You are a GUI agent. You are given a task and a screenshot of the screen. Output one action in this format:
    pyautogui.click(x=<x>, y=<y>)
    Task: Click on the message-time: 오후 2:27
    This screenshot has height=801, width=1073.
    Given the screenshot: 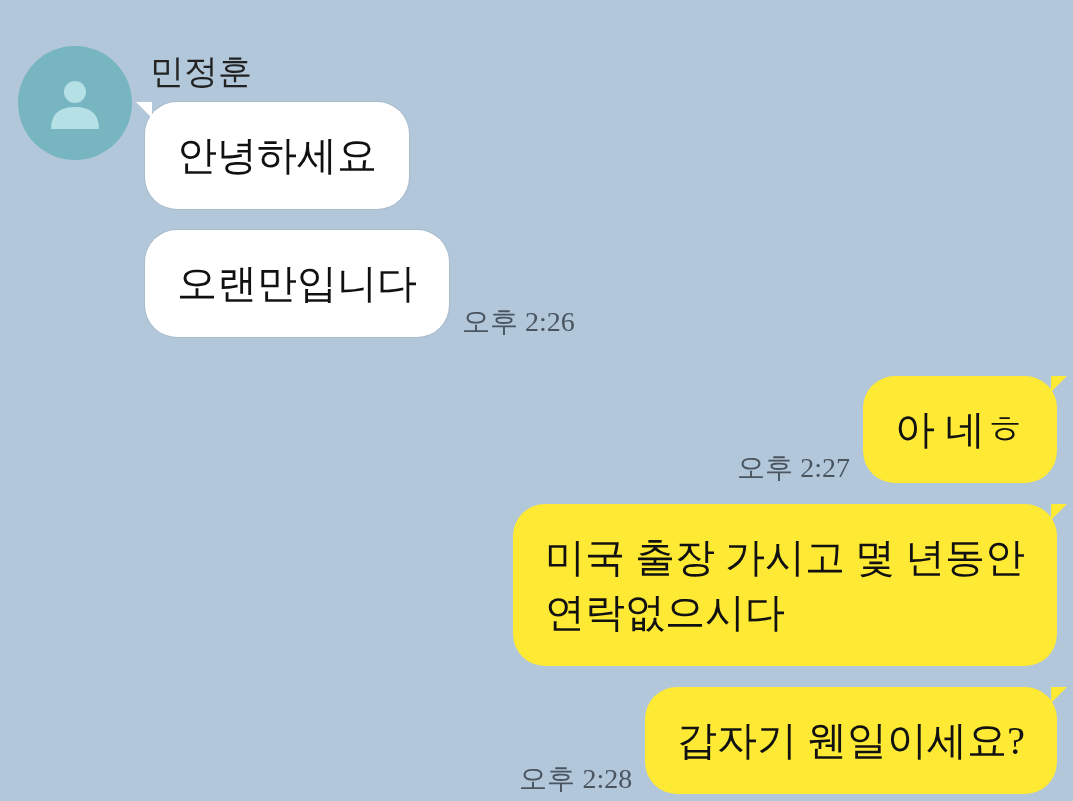 What is the action you would take?
    pyautogui.click(x=793, y=468)
    